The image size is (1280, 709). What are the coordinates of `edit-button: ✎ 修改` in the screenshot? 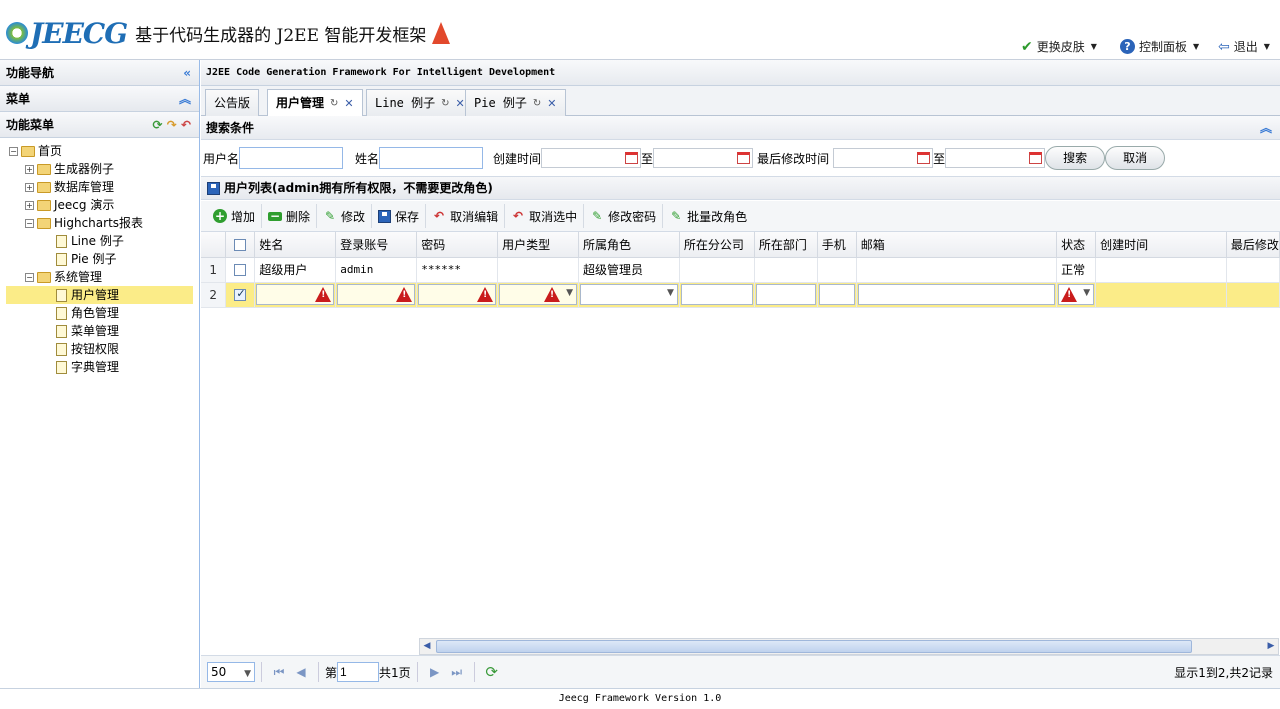 It's located at (345, 216).